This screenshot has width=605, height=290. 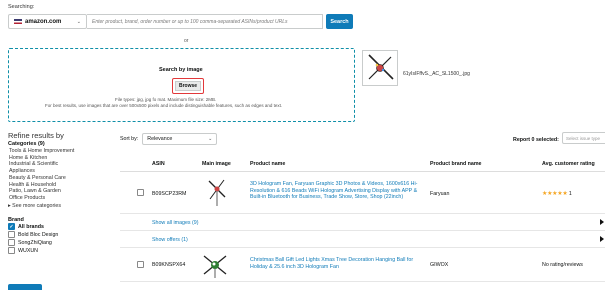 What do you see at coordinates (583, 138) in the screenshot?
I see `issue-type-select: Select issue type` at bounding box center [583, 138].